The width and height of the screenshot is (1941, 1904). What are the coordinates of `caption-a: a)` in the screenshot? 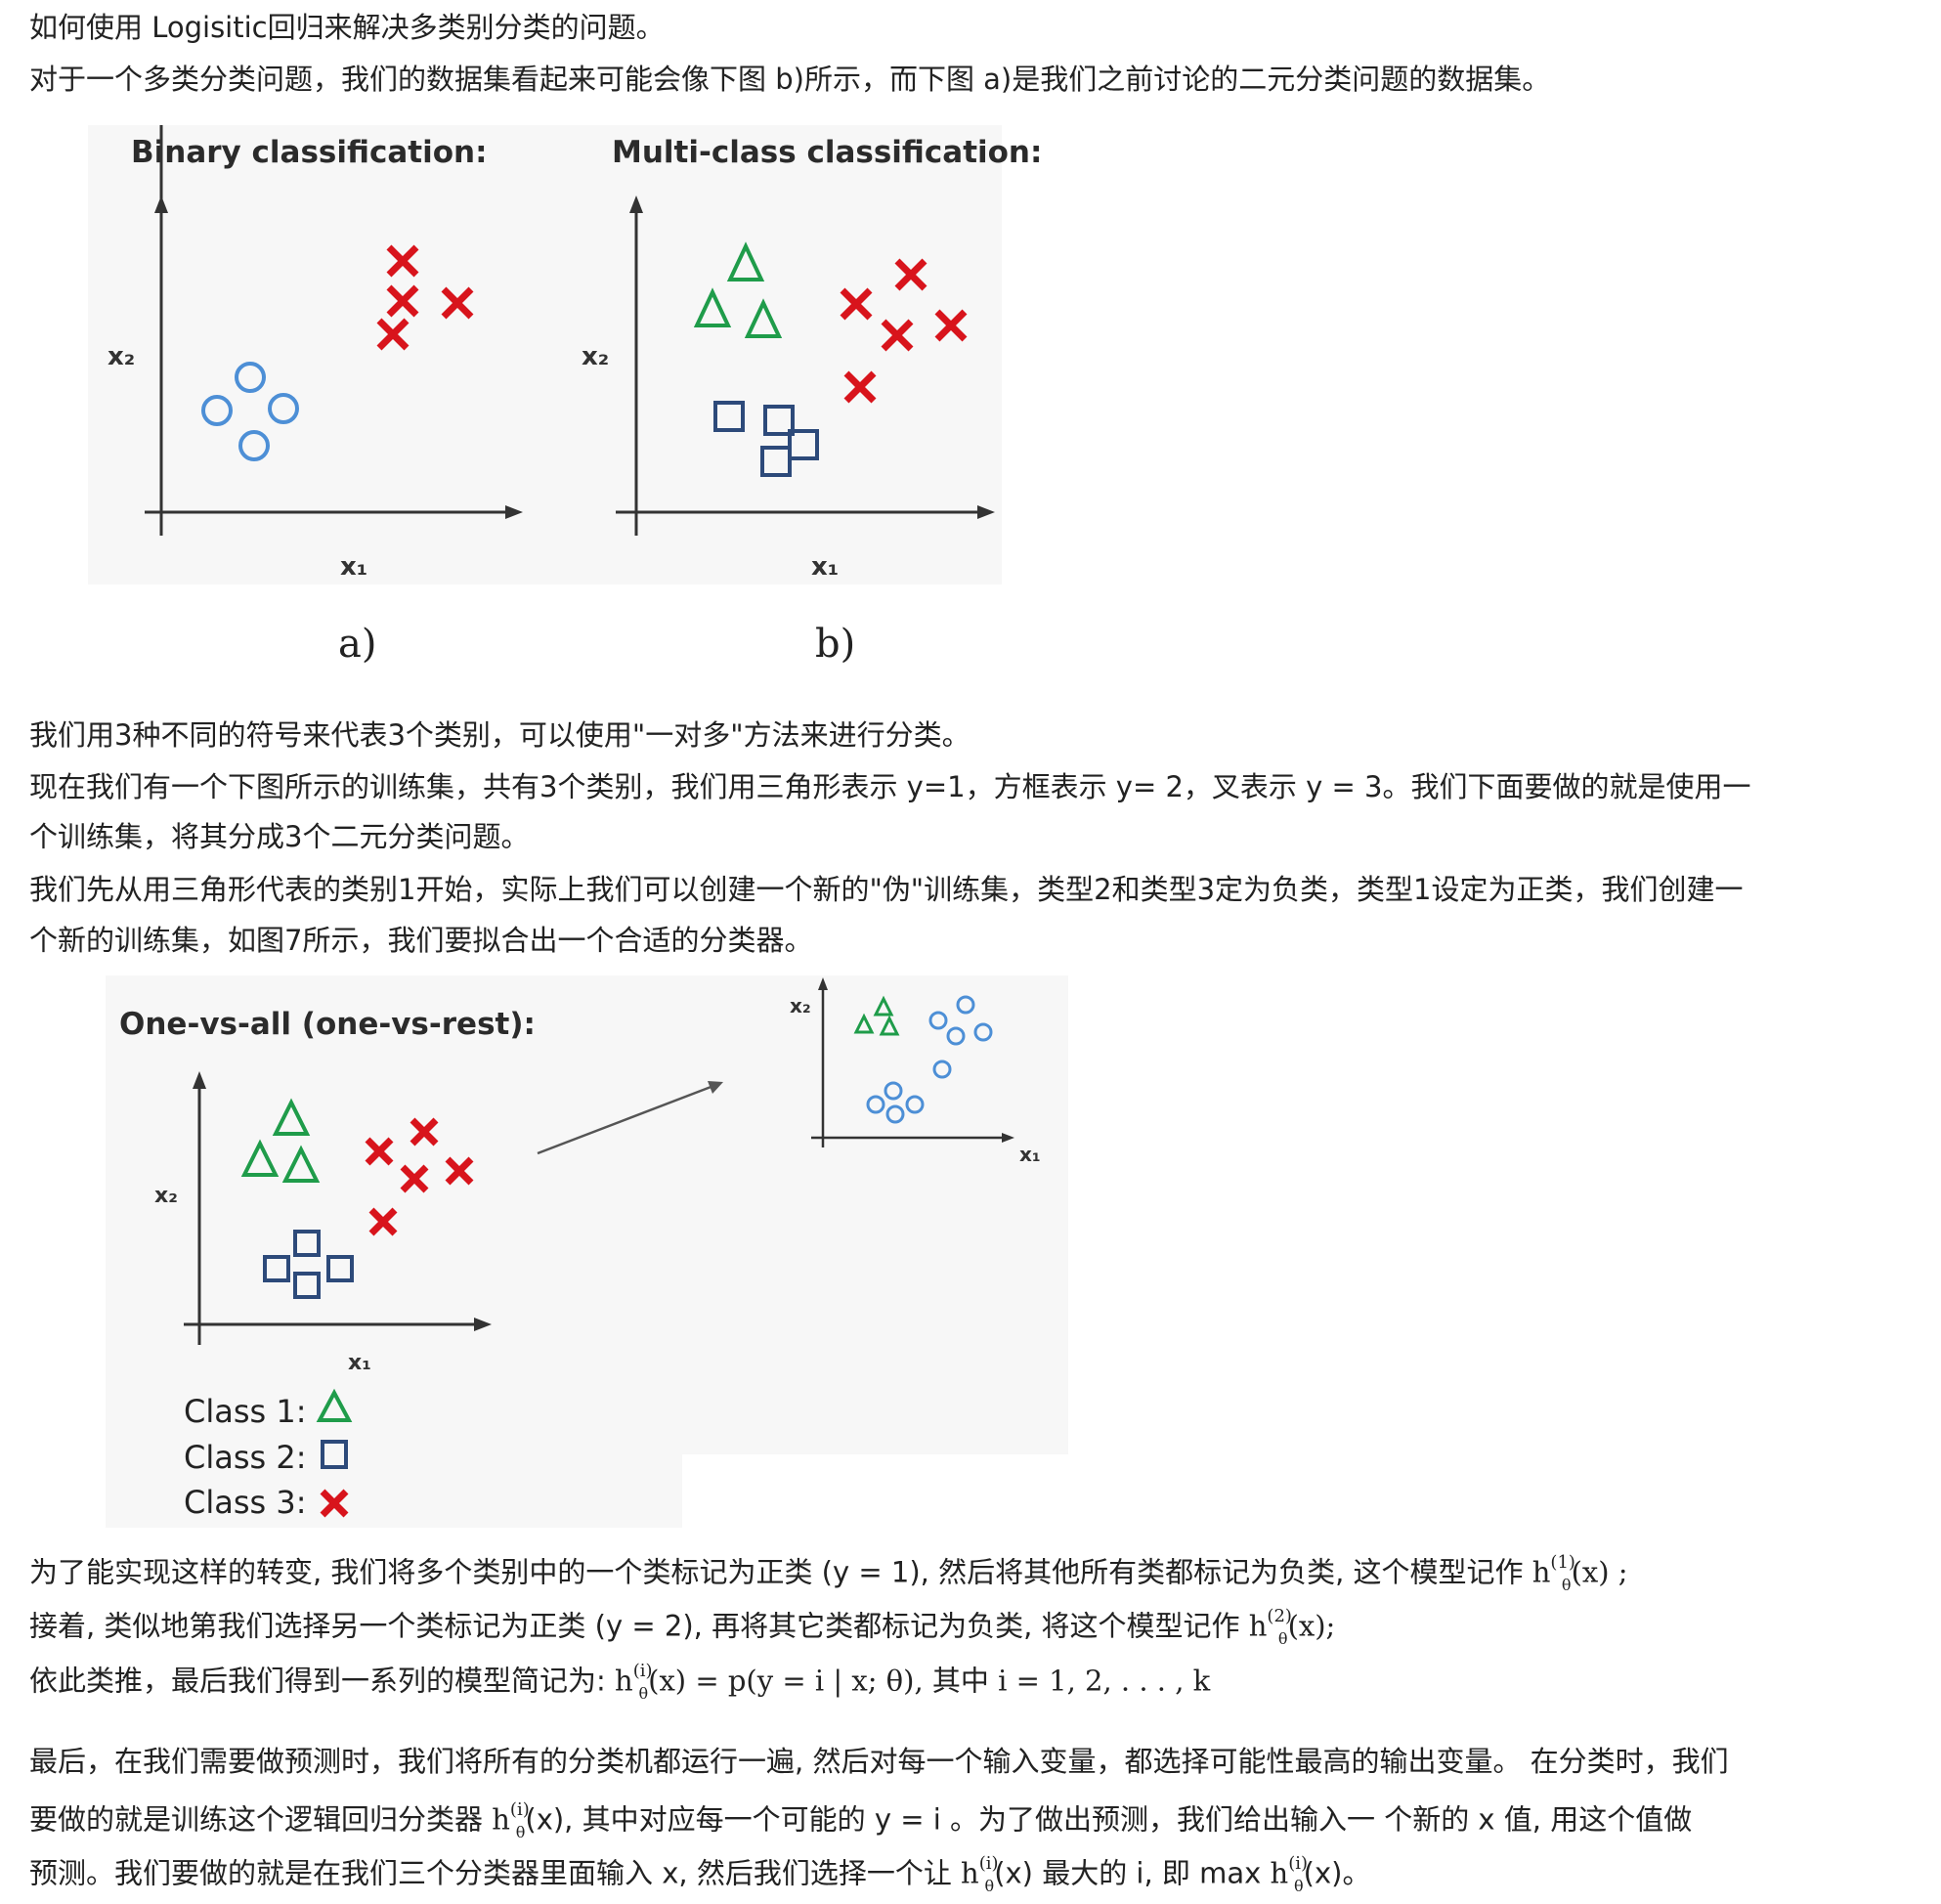 It's located at (357, 644).